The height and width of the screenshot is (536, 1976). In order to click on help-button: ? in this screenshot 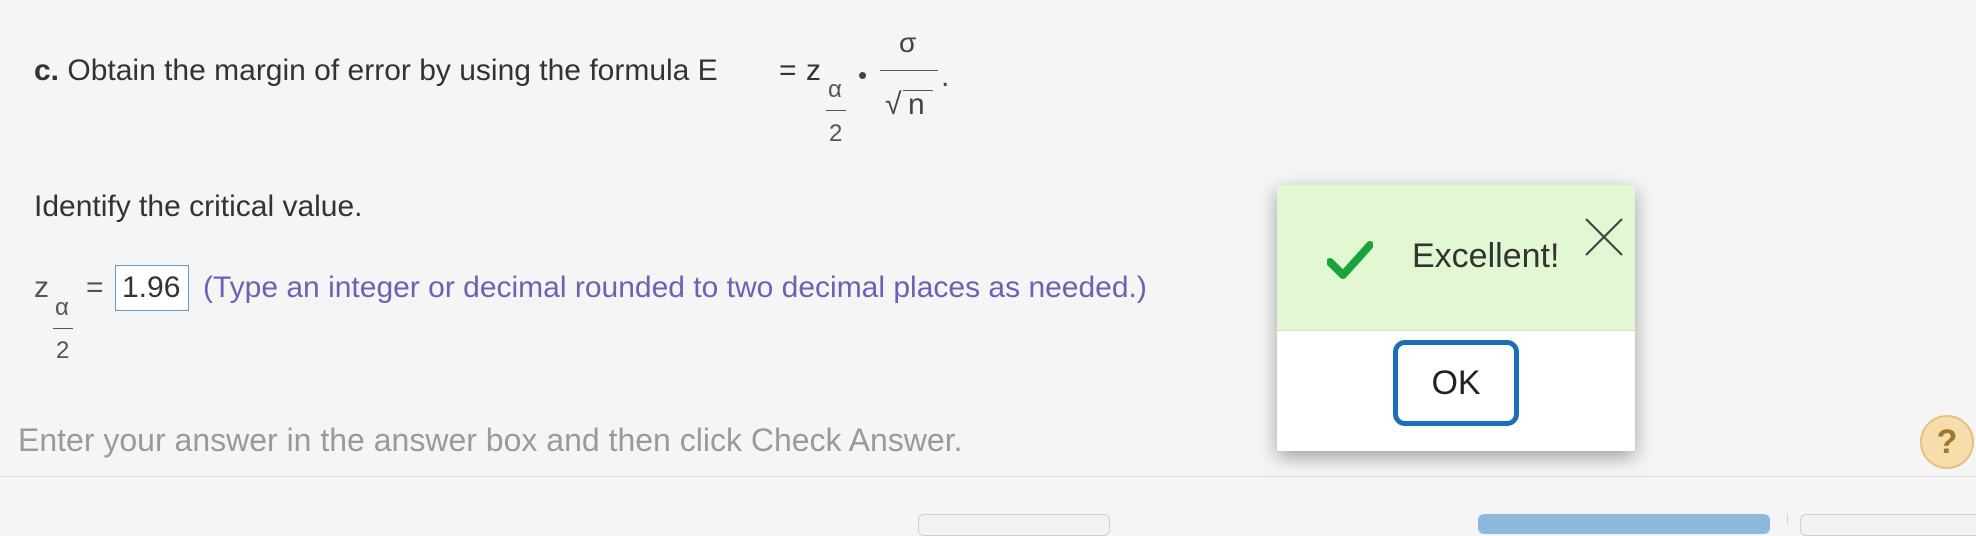, I will do `click(1947, 442)`.